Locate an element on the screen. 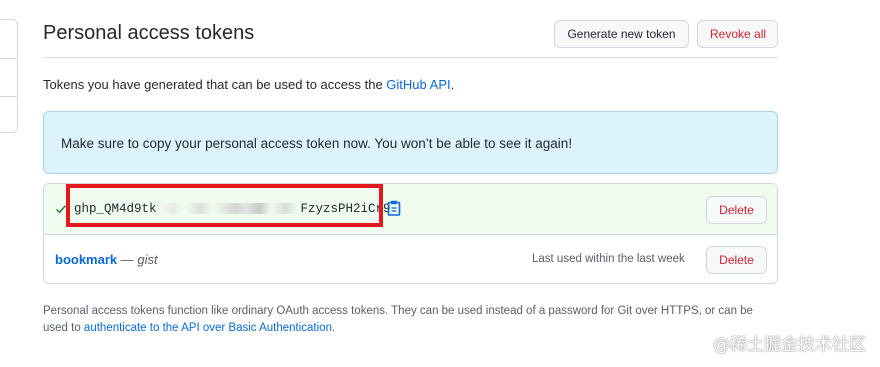  token-name-link: bookmark is located at coordinates (86, 259).